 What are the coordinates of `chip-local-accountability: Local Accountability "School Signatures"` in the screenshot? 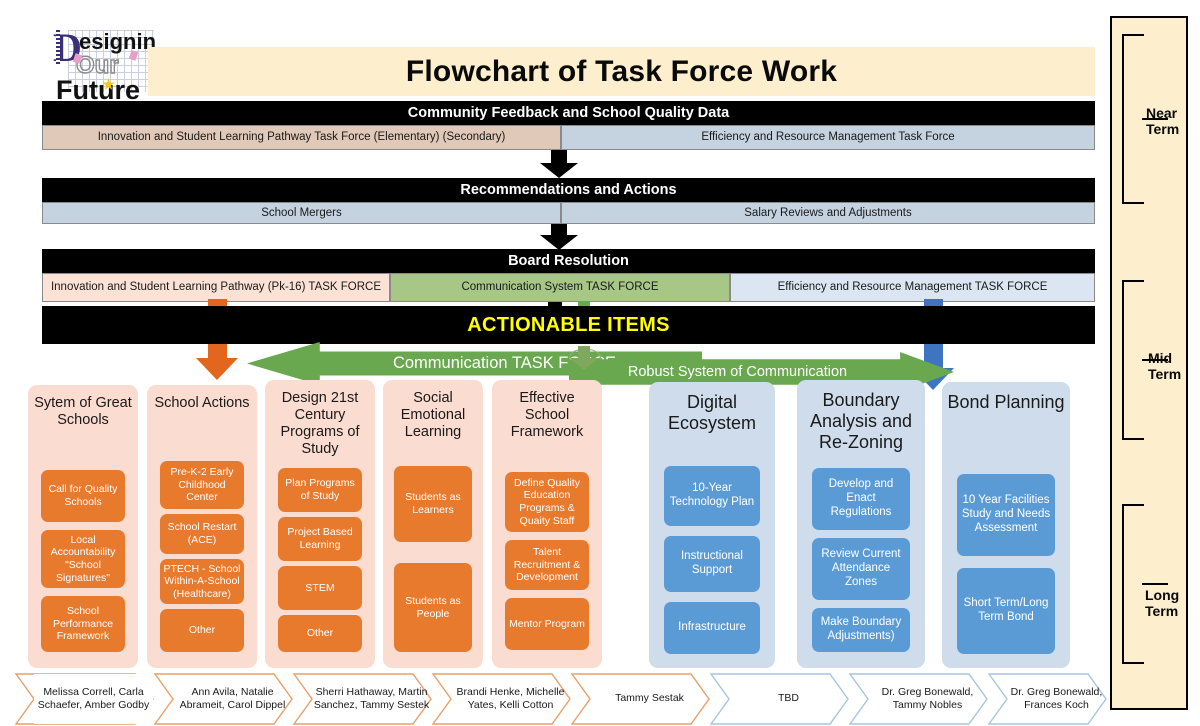 It's located at (83, 559).